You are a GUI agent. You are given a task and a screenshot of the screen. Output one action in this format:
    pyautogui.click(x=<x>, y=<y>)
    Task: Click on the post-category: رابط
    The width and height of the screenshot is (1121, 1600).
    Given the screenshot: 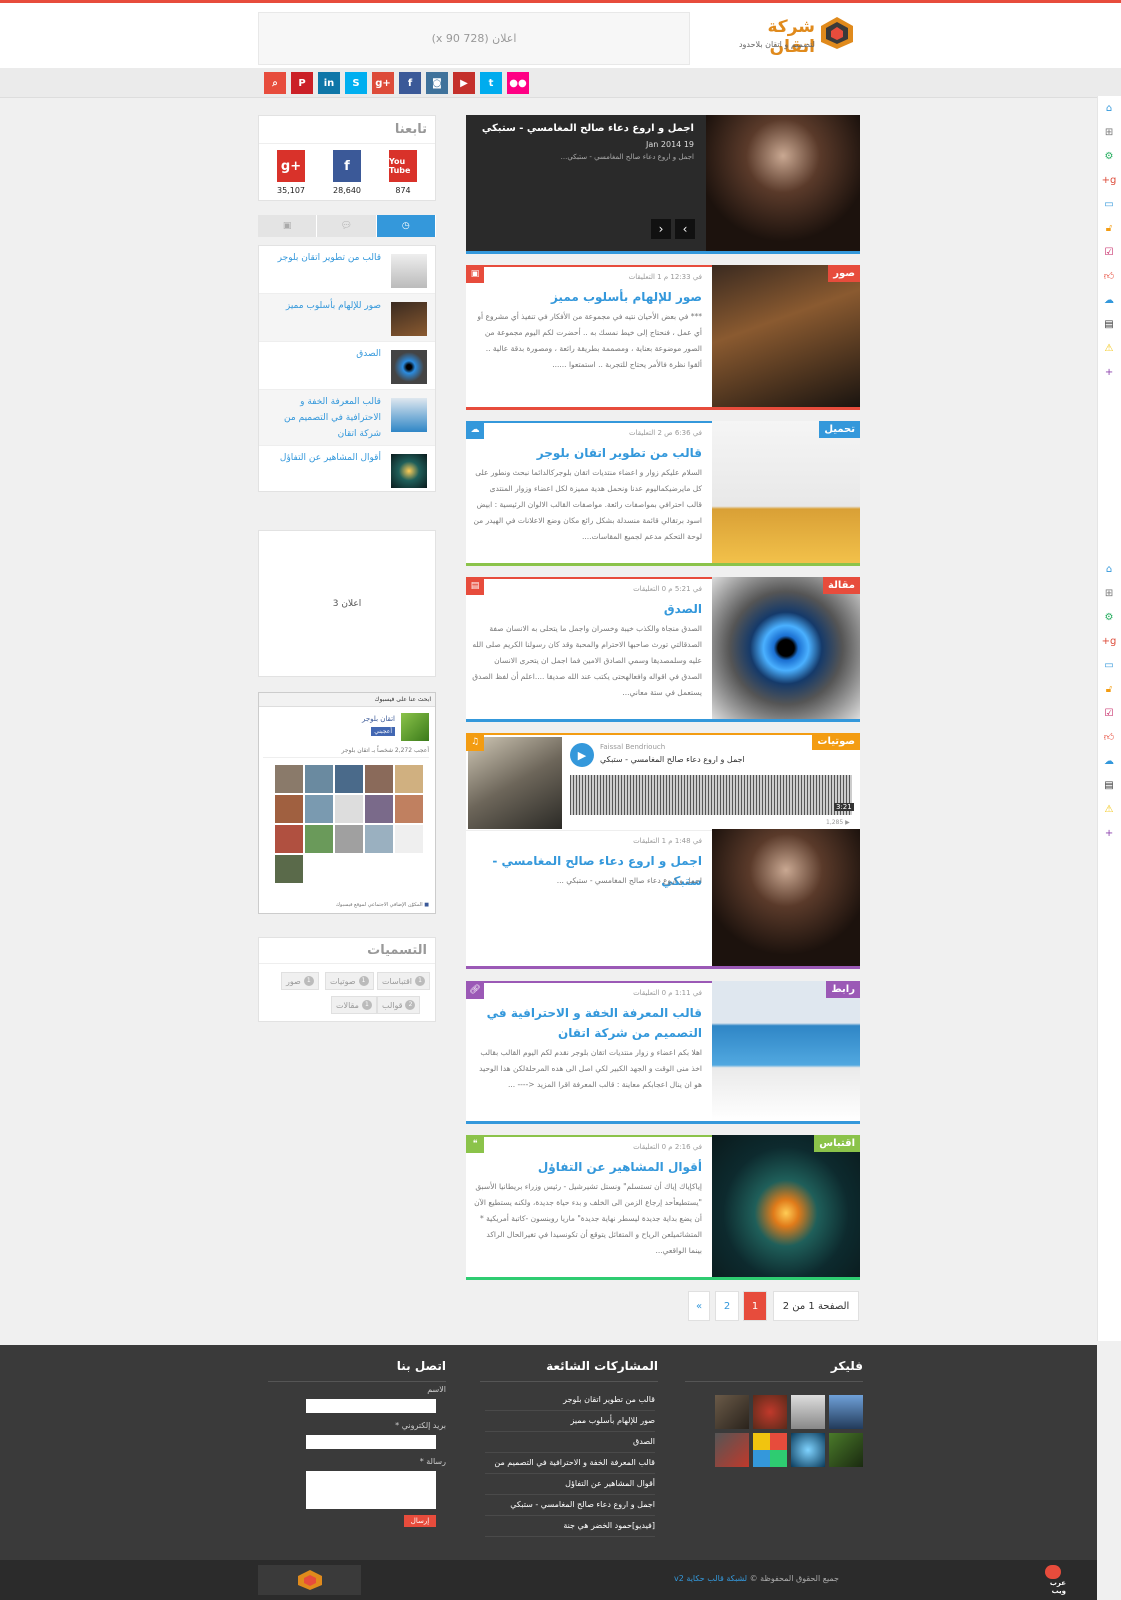 What is the action you would take?
    pyautogui.click(x=843, y=989)
    